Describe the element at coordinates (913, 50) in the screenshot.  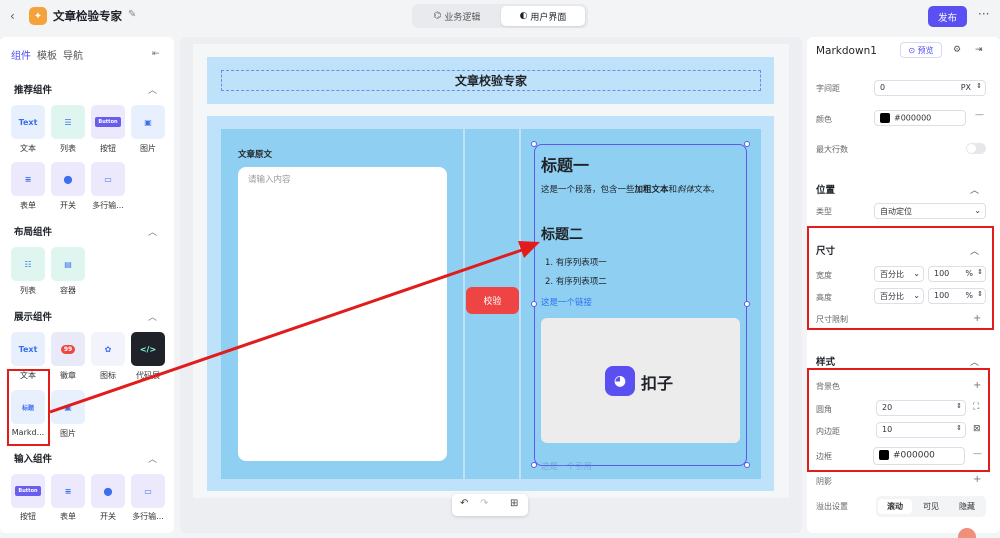
I see `preview-icon: ⊙` at that location.